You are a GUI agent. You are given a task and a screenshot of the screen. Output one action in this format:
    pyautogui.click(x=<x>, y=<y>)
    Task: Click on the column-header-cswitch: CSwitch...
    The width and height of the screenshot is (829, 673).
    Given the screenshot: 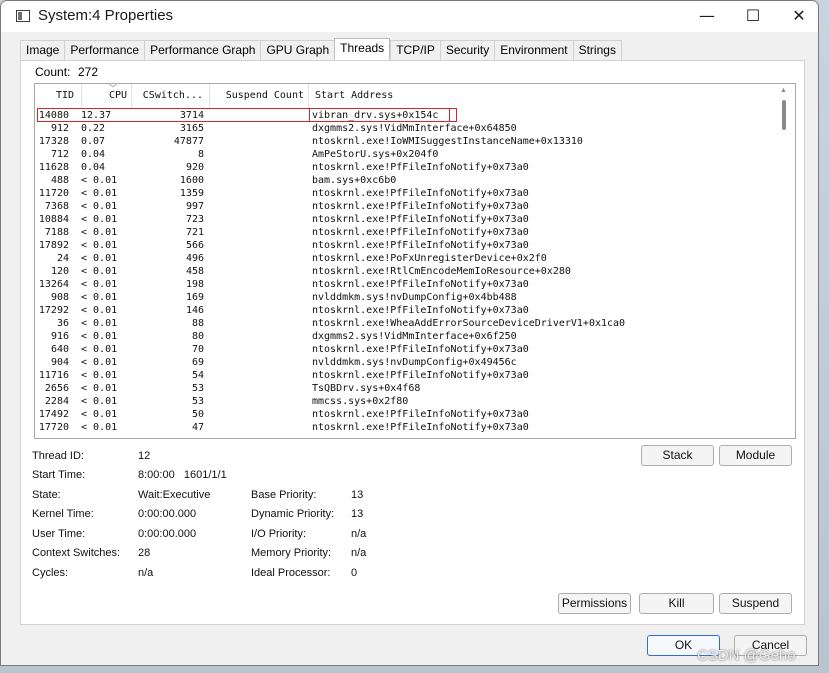 What is the action you would take?
    pyautogui.click(x=171, y=96)
    